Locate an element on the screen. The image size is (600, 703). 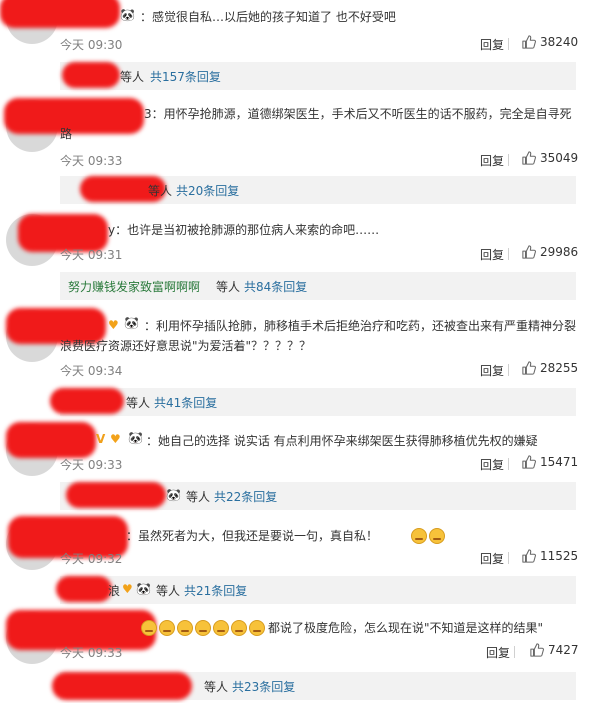
like-count: 29986 is located at coordinates (559, 252).